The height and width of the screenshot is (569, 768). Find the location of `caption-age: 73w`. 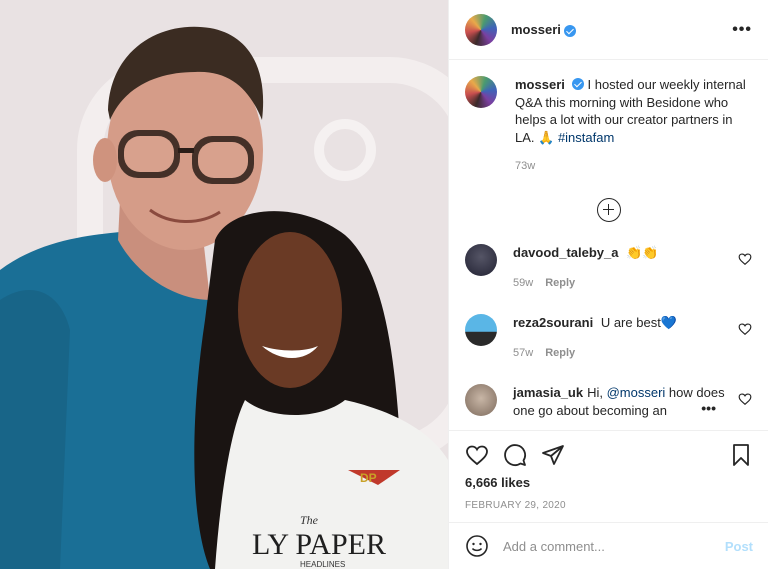

caption-age: 73w is located at coordinates (525, 166).